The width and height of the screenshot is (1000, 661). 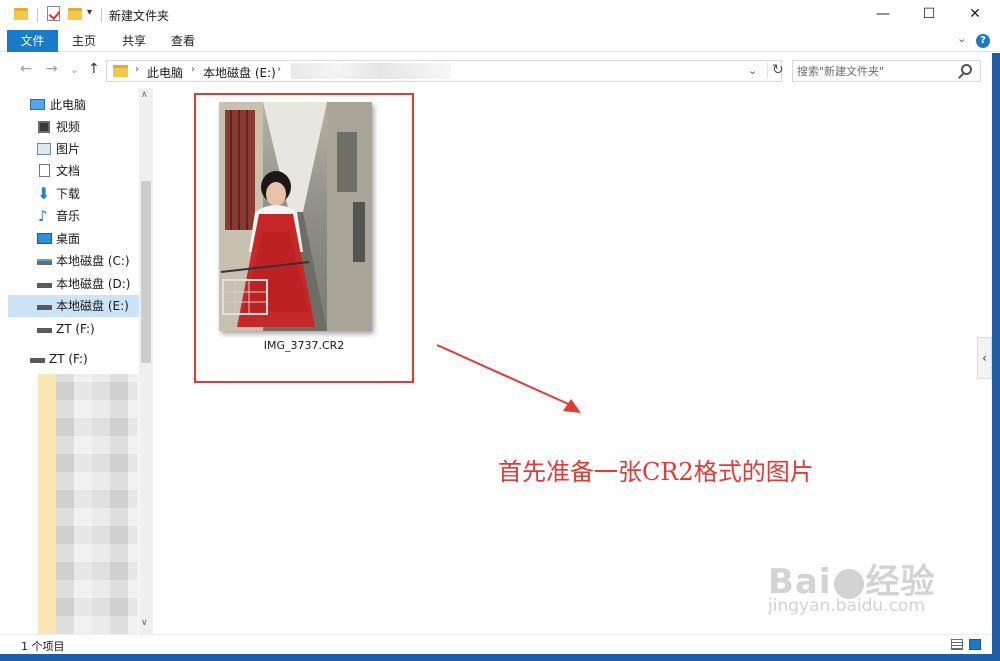 I want to click on sidebar-item-label: 本地磁盘 (C:), so click(x=93, y=261).